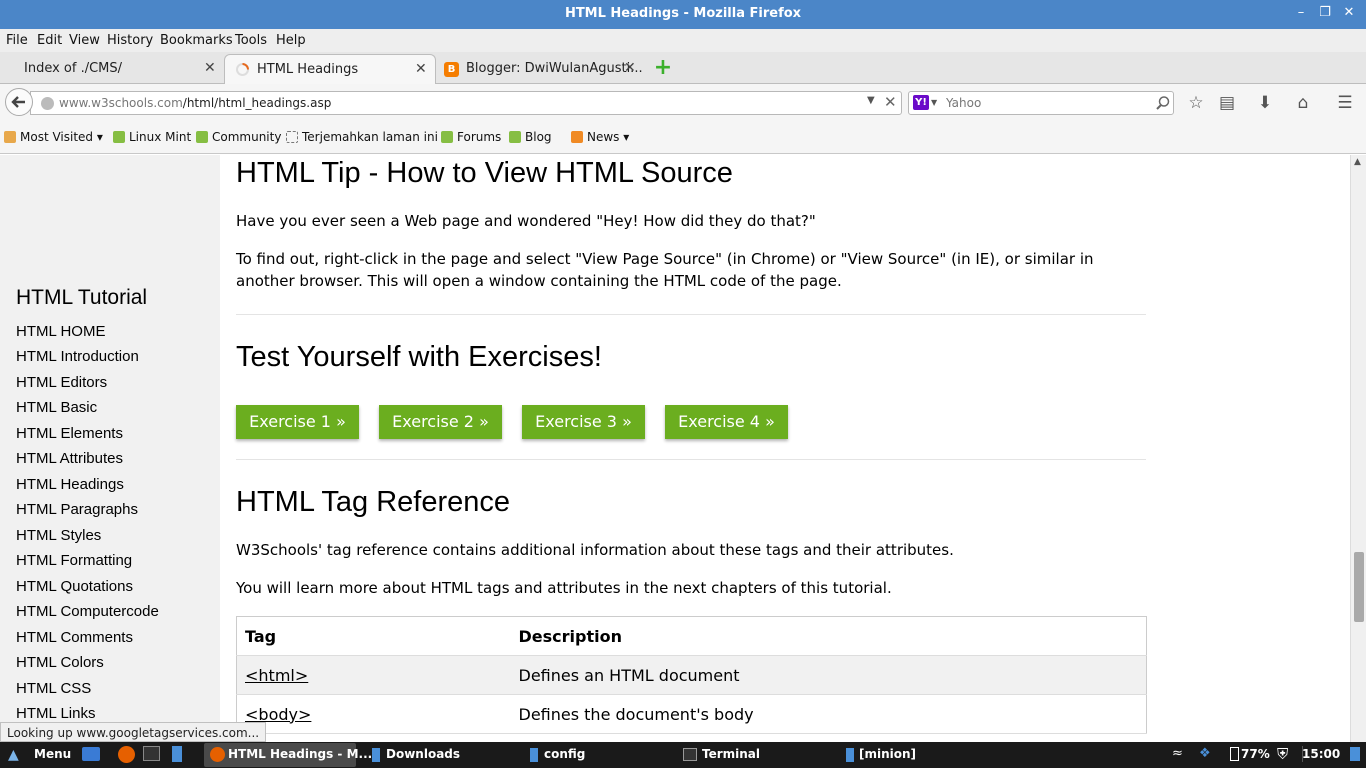 This screenshot has height=768, width=1366. Describe the element at coordinates (77, 356) in the screenshot. I see `sidebar-item-html-introduction: HTML Introduction` at that location.